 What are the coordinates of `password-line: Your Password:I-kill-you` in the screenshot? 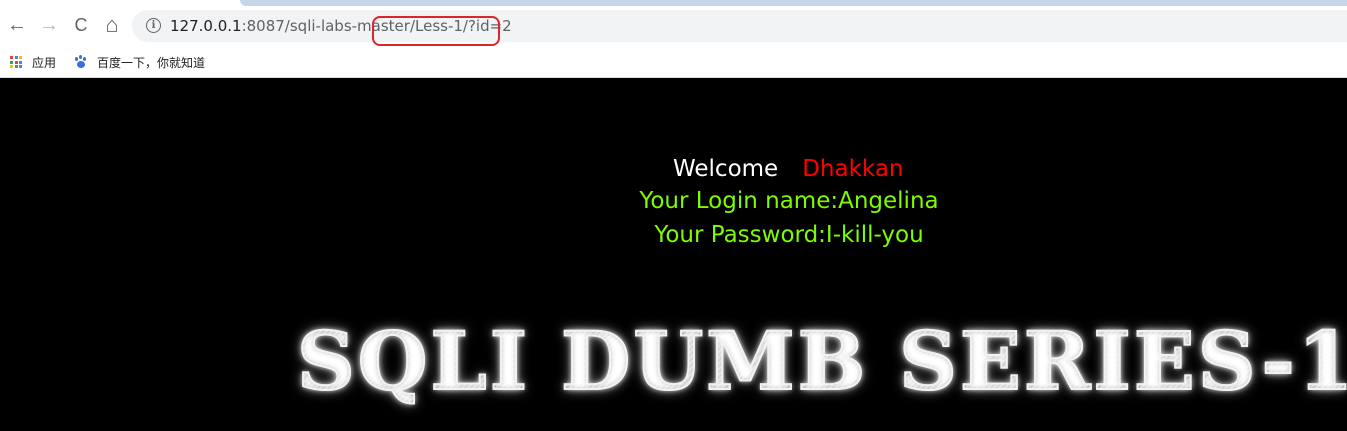 It's located at (789, 235).